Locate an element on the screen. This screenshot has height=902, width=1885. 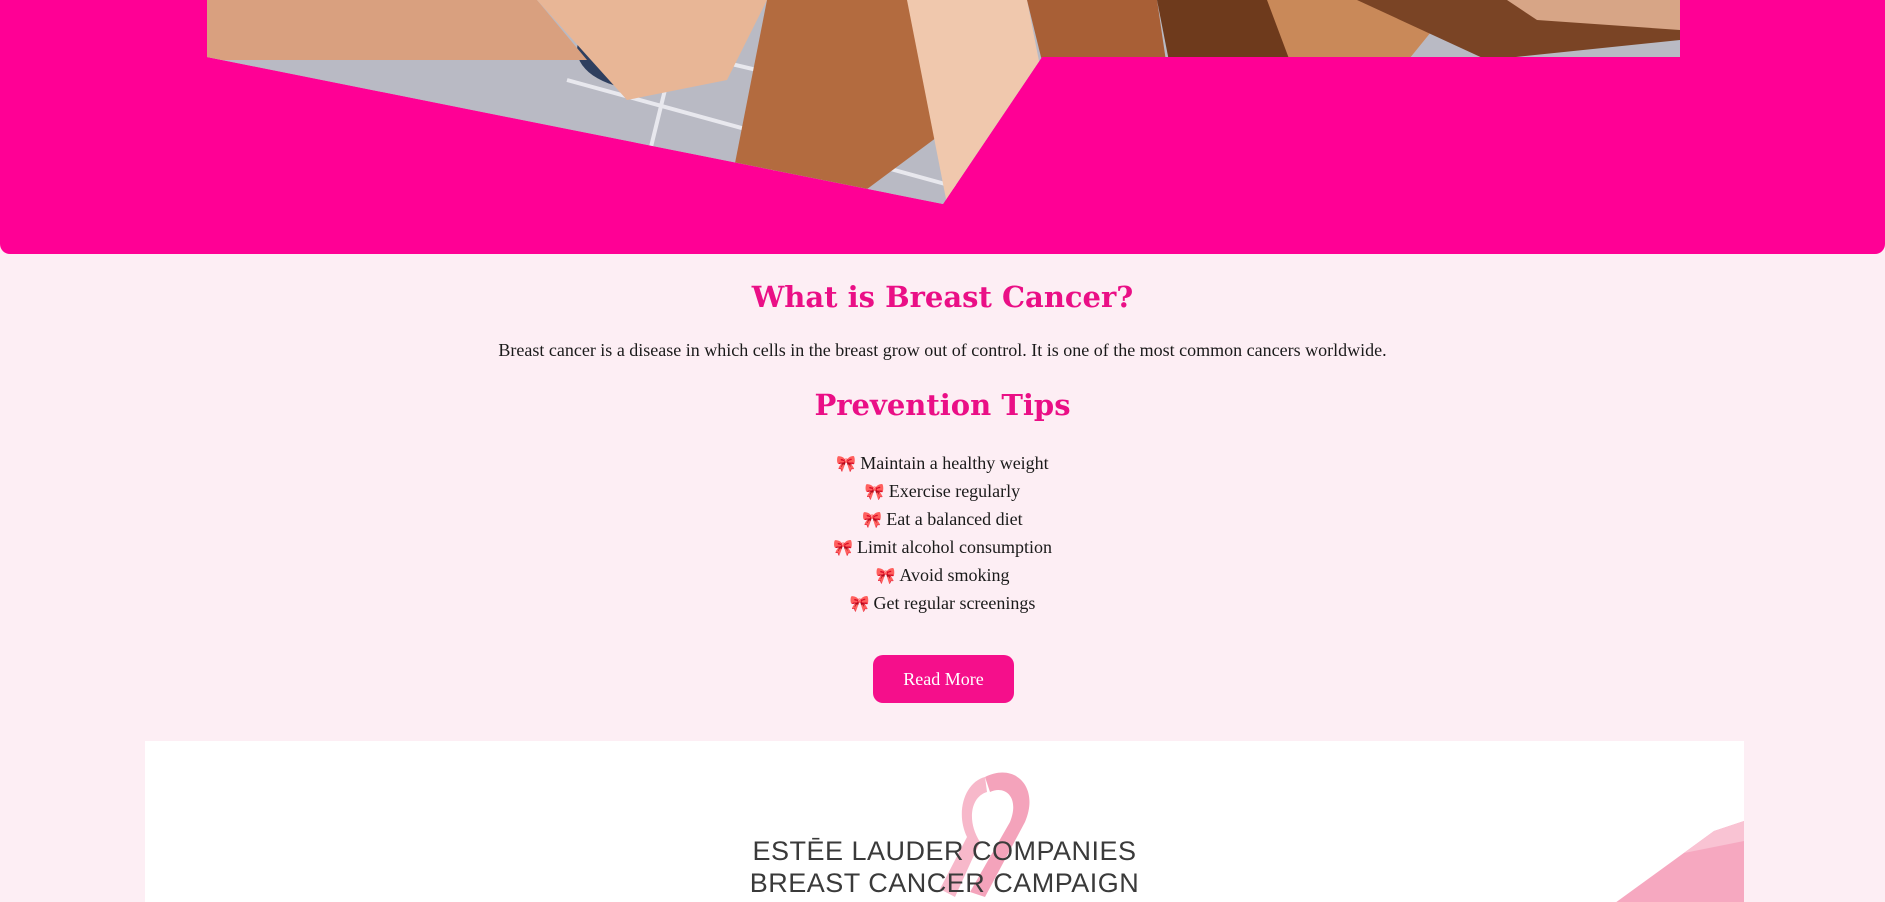
tip-text: Eat a balanced diet is located at coordinates (954, 519).